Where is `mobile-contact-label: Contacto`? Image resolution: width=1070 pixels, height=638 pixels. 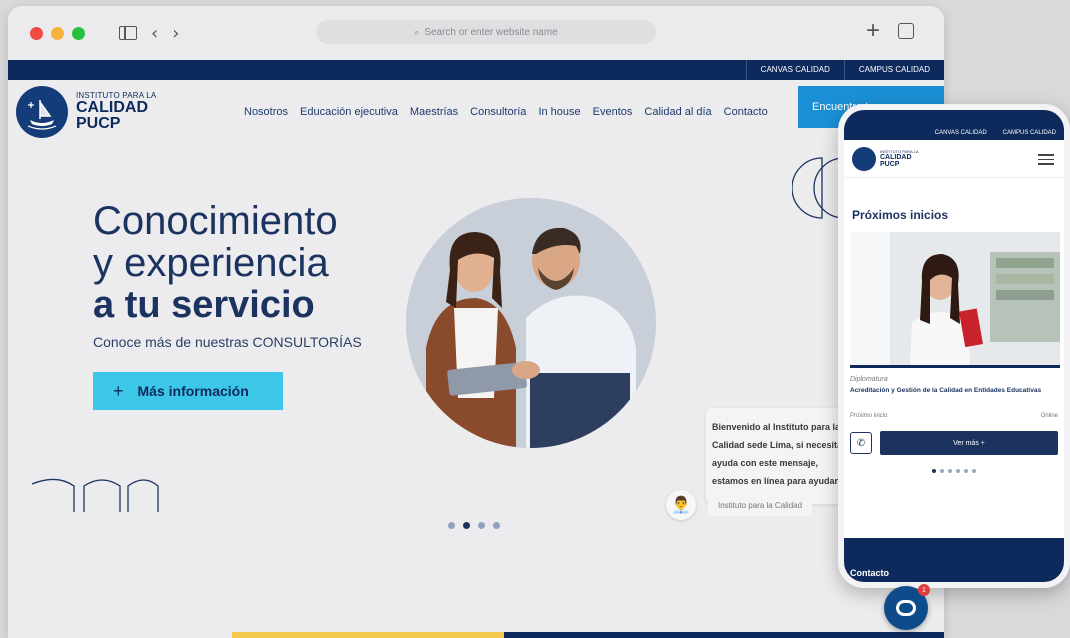
mobile-contact-label: Contacto is located at coordinates (869, 573).